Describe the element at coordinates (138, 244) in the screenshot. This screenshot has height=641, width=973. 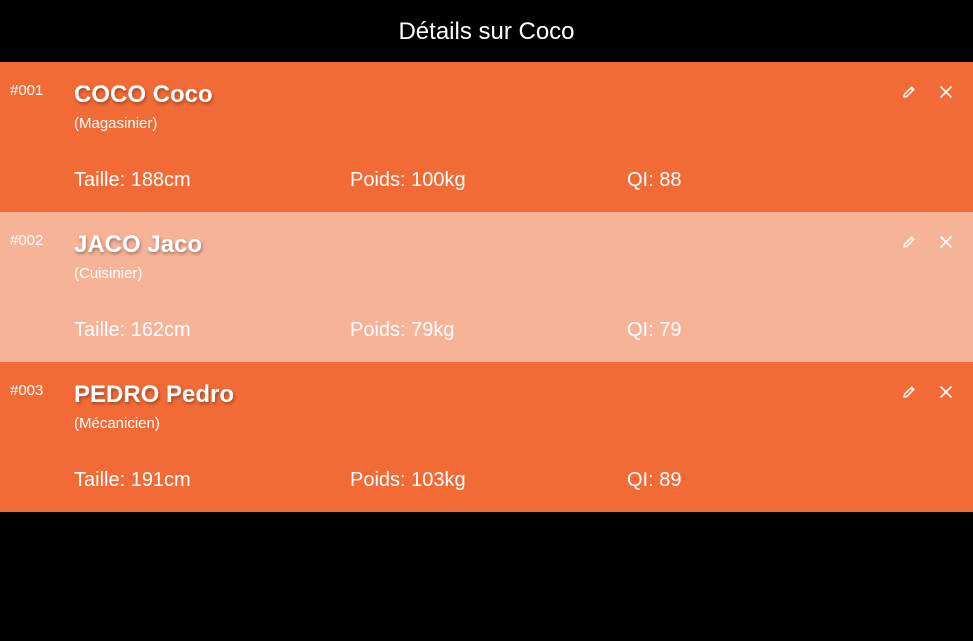
I see `person-name: JACO Jaco` at that location.